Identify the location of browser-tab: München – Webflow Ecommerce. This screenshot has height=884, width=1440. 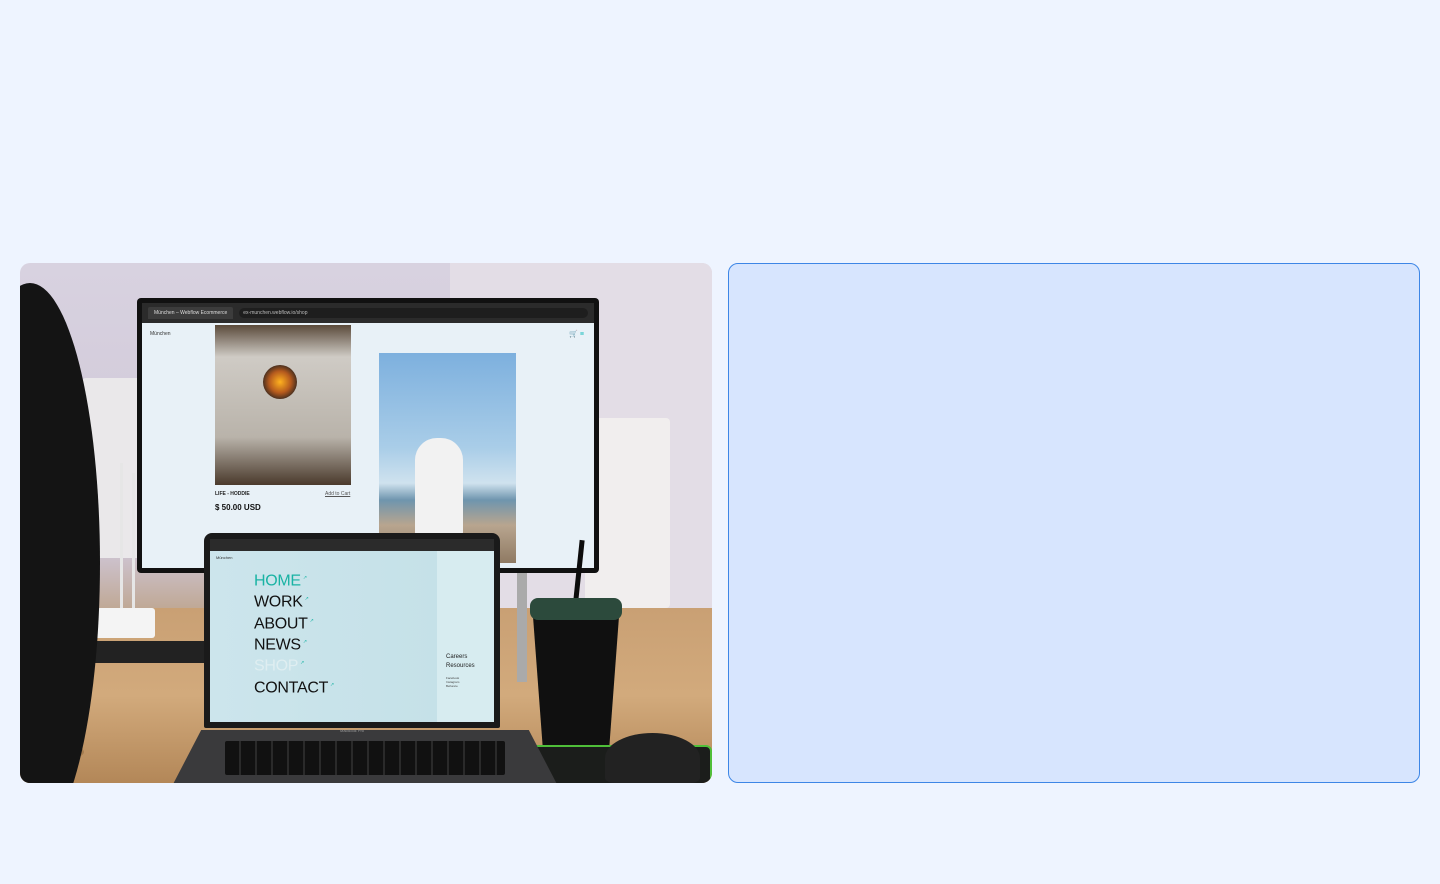
(191, 313).